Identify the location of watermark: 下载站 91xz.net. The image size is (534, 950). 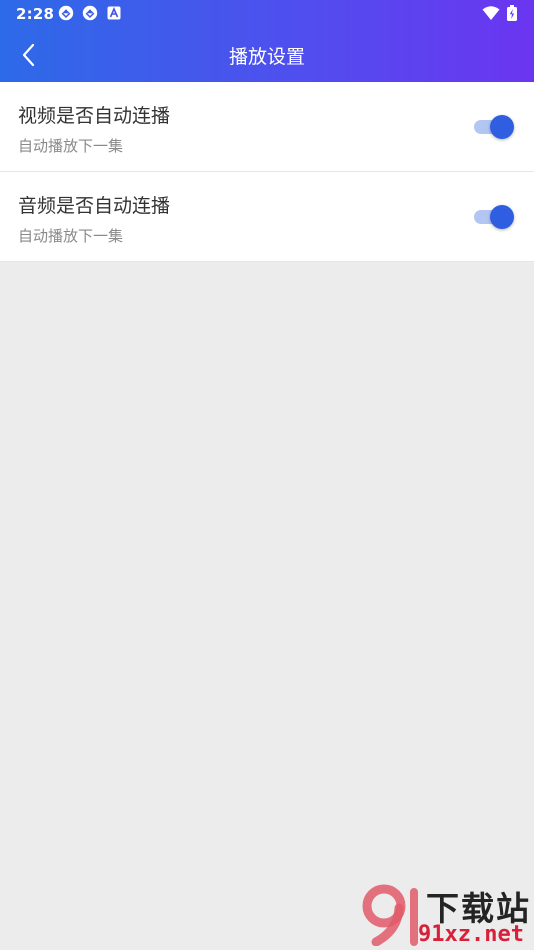
(446, 916).